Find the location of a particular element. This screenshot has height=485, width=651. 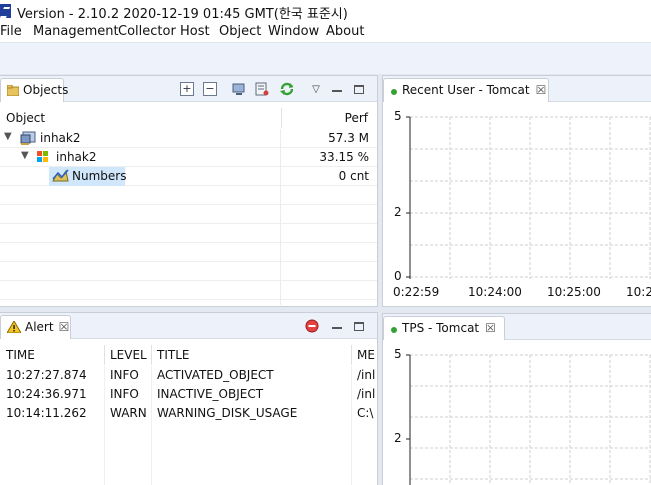

counter-icon is located at coordinates (60, 175).